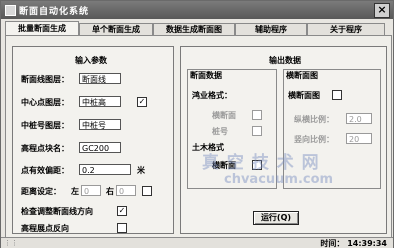 The width and height of the screenshot is (394, 249). What do you see at coordinates (337, 95) in the screenshot?
I see `section-chart-checkbox` at bounding box center [337, 95].